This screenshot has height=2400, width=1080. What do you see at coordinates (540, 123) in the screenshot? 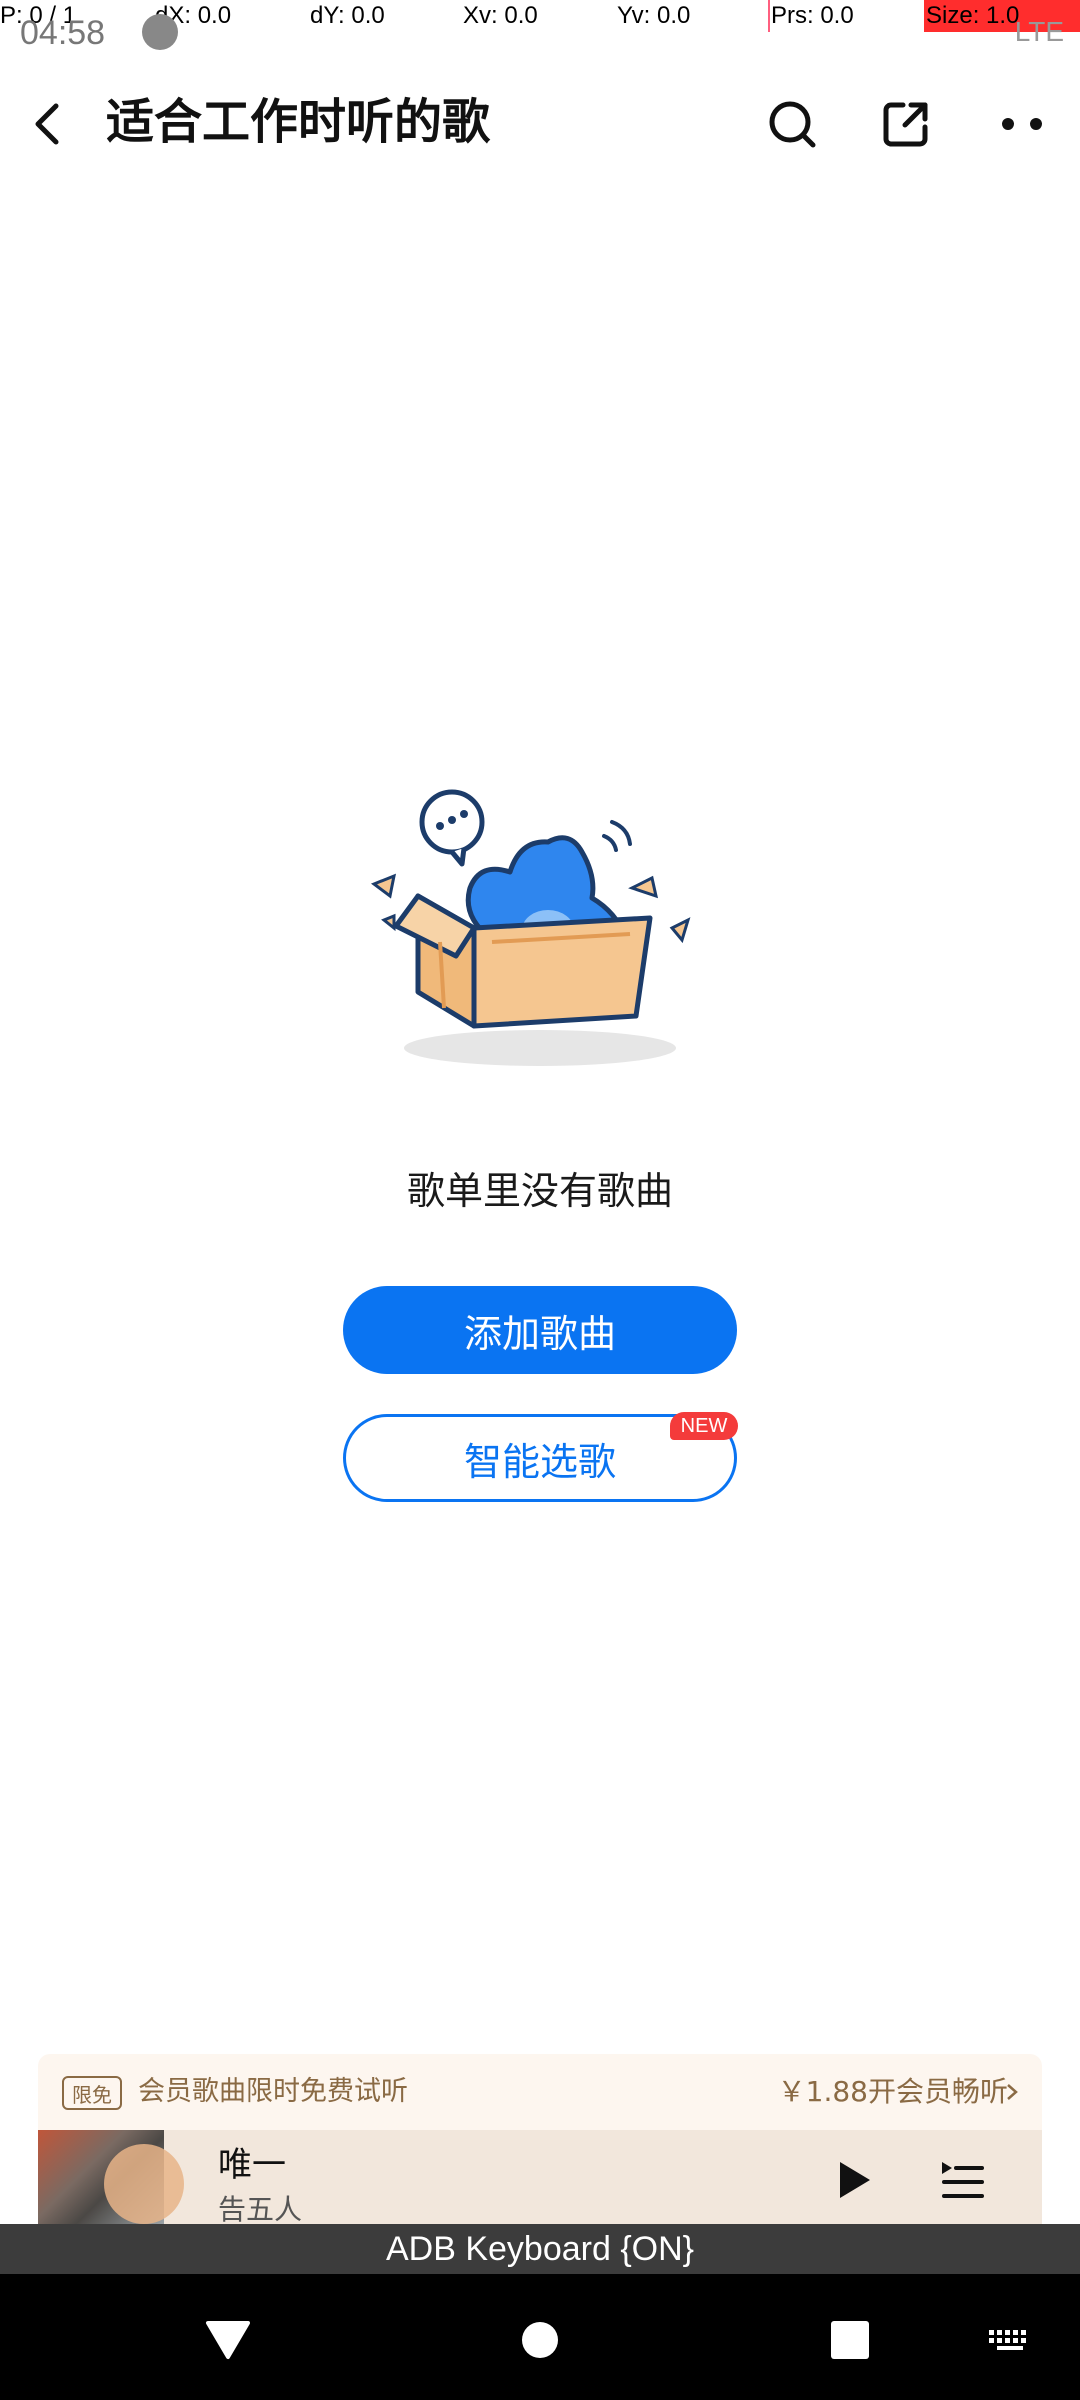
I see `header: 适合工作时听的歌` at bounding box center [540, 123].